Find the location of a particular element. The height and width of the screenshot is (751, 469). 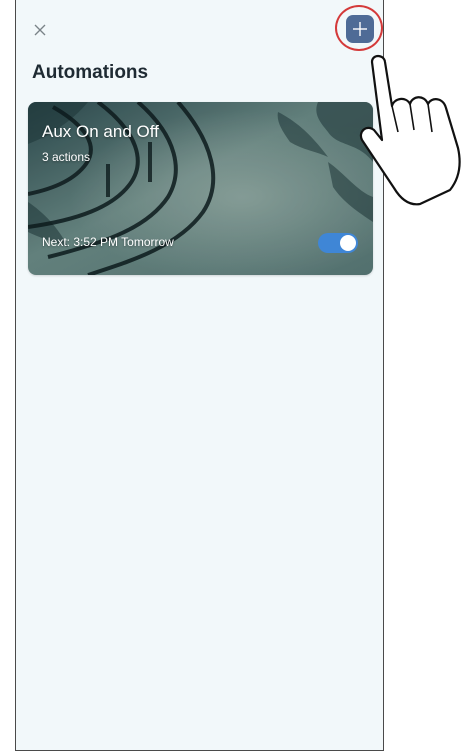

close-button is located at coordinates (40, 30).